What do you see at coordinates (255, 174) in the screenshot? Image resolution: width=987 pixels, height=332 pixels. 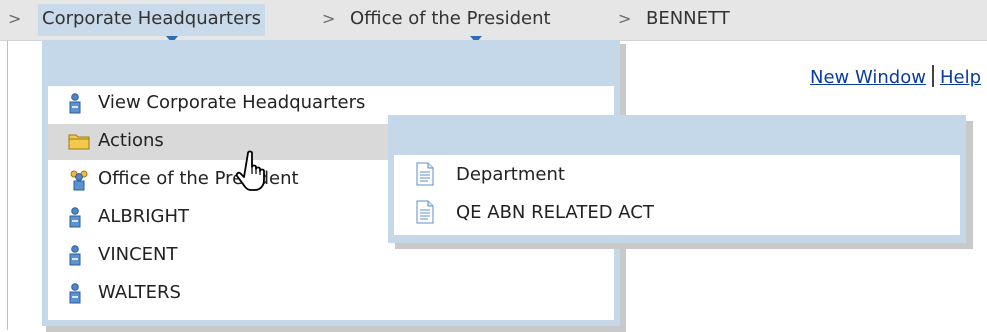 I see `hand-cursor-icon` at bounding box center [255, 174].